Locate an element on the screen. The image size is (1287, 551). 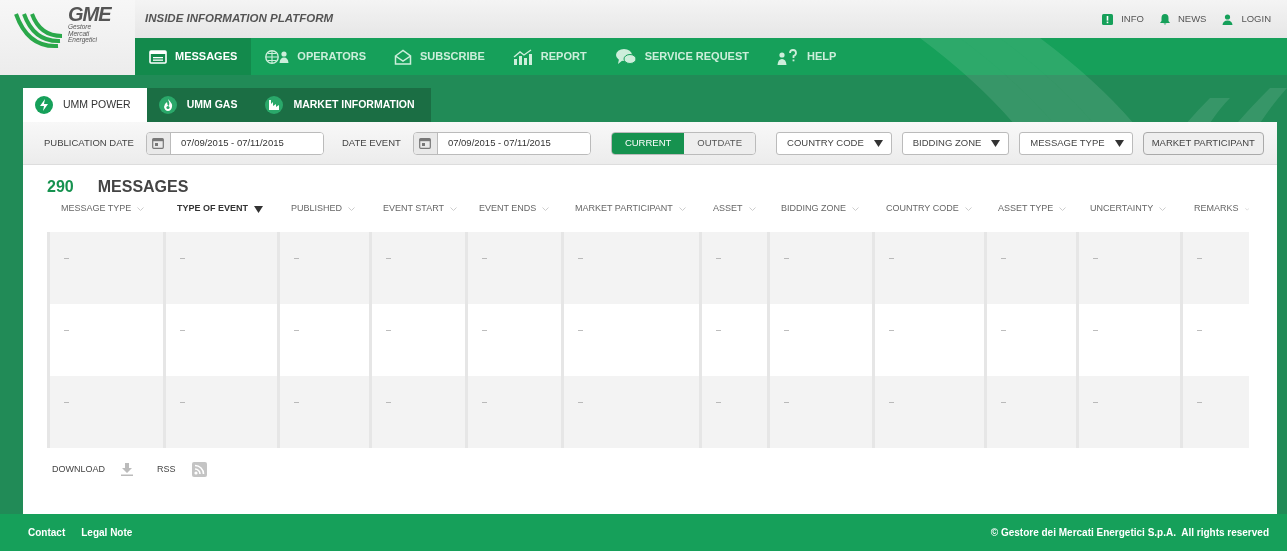
message-count: 290 is located at coordinates (60, 187).